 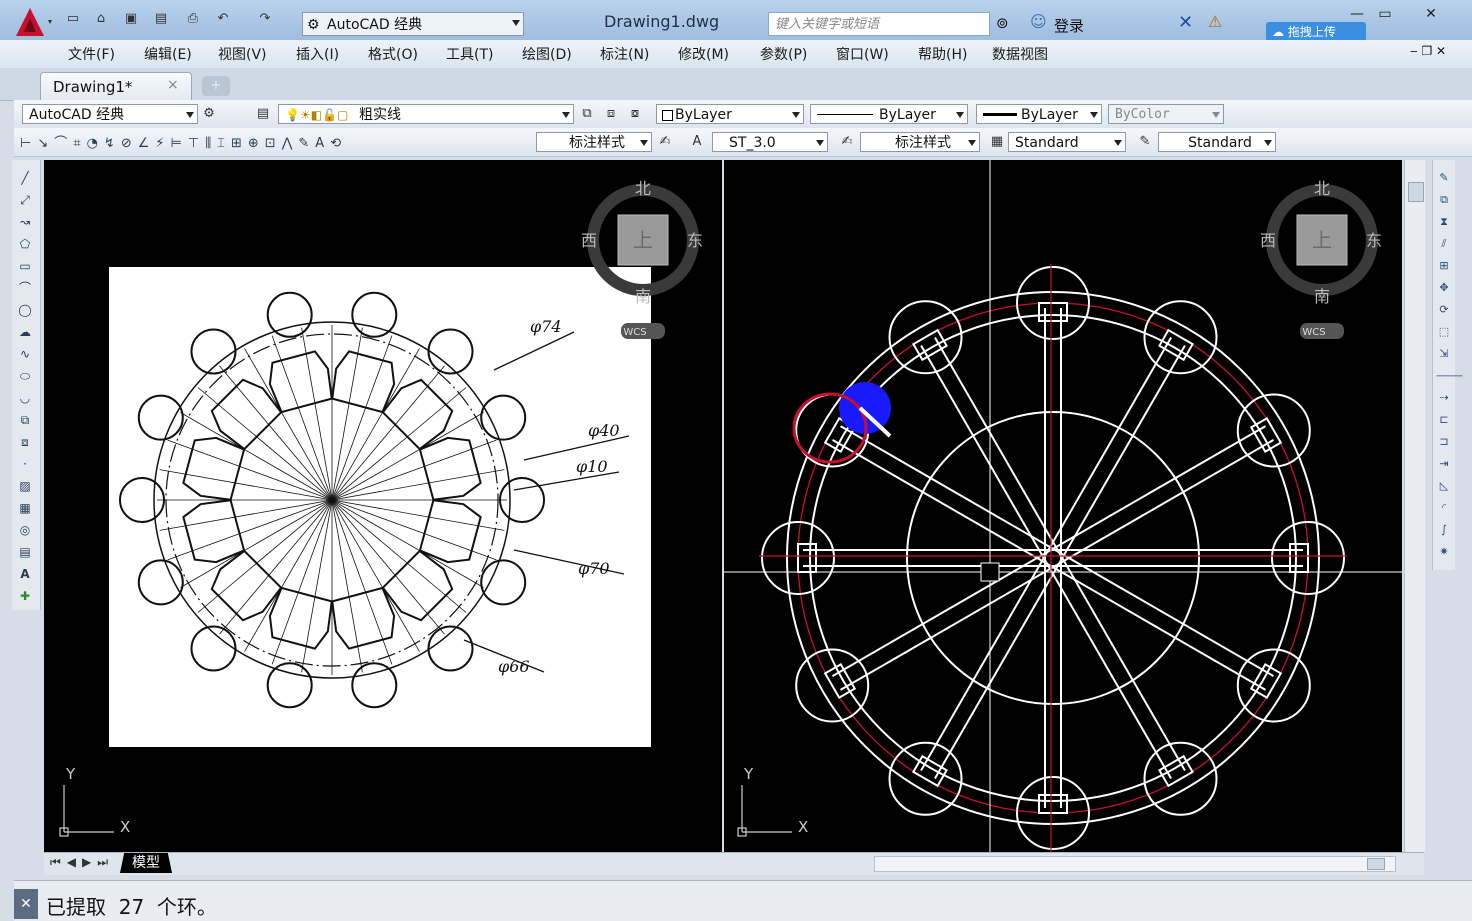 I want to click on command-close-icon: ✕, so click(x=26, y=904).